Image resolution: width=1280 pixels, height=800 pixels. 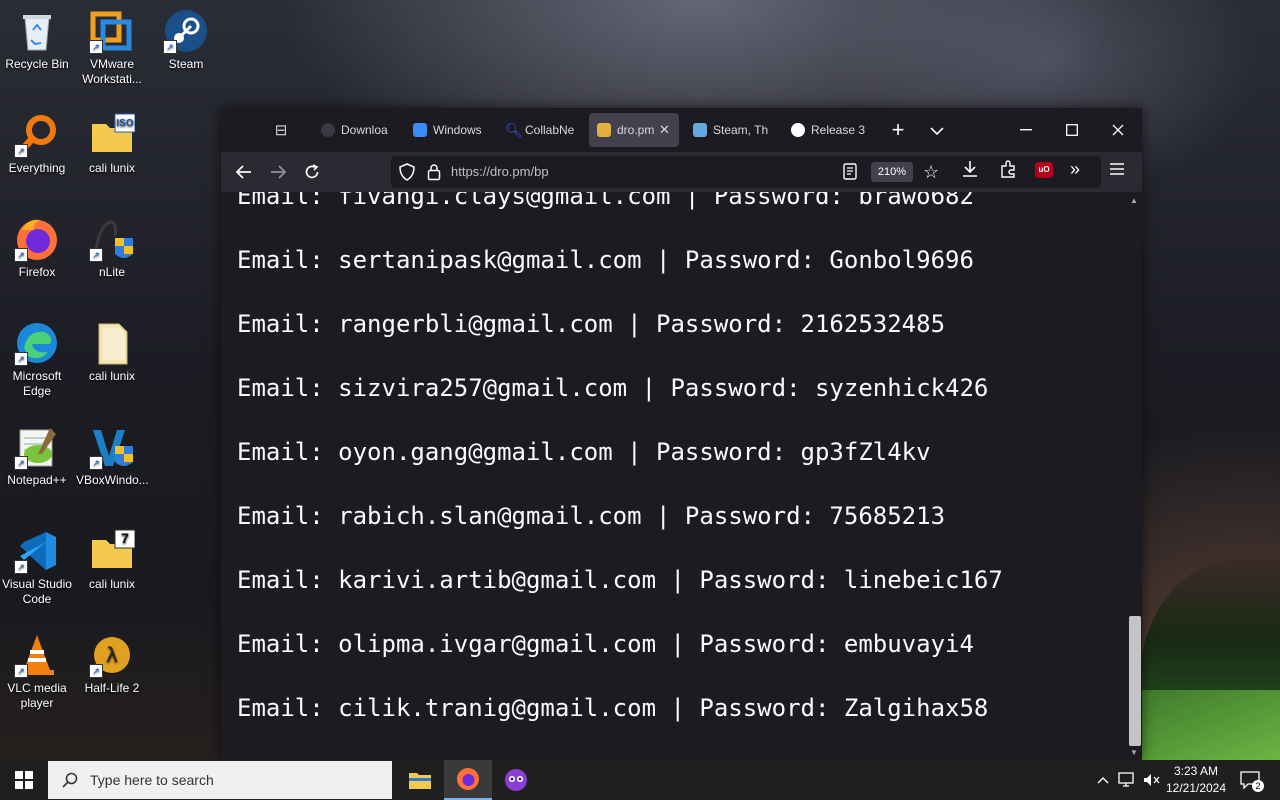 What do you see at coordinates (37, 383) in the screenshot?
I see `desktop-icon-label: Microsoft Edge` at bounding box center [37, 383].